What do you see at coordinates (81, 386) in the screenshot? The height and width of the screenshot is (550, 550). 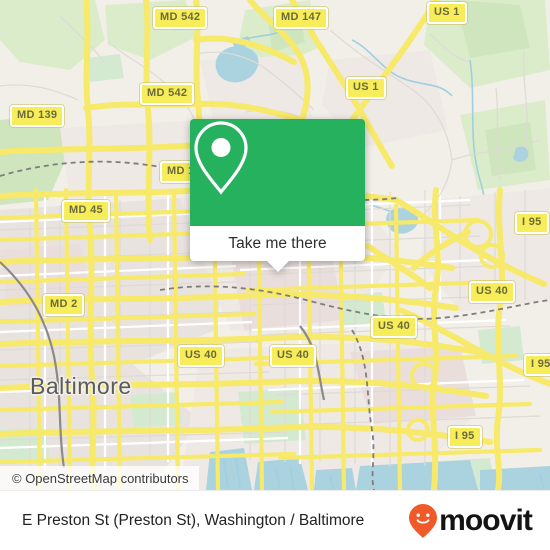 I see `city-label-baltimore: Baltimore` at bounding box center [81, 386].